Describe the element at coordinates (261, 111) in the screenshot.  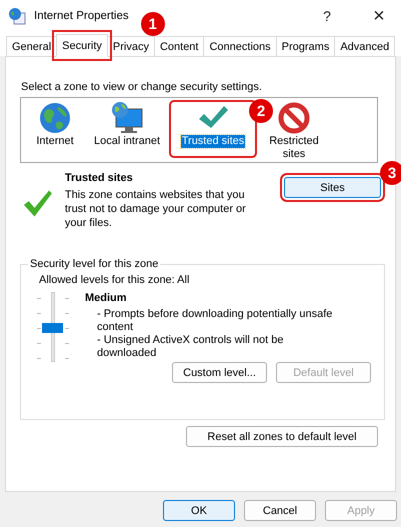
I see `step-badge: 2` at that location.